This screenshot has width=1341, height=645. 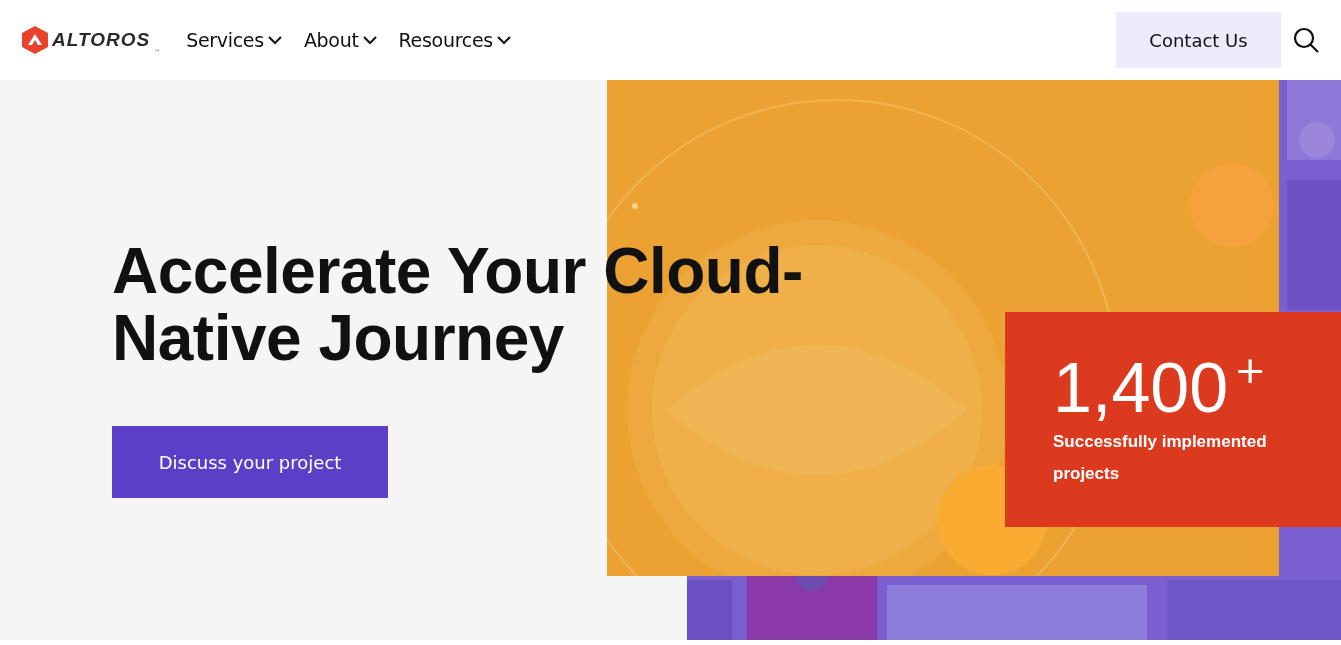 What do you see at coordinates (1160, 458) in the screenshot?
I see `stat-caption: Successfully implemented projects` at bounding box center [1160, 458].